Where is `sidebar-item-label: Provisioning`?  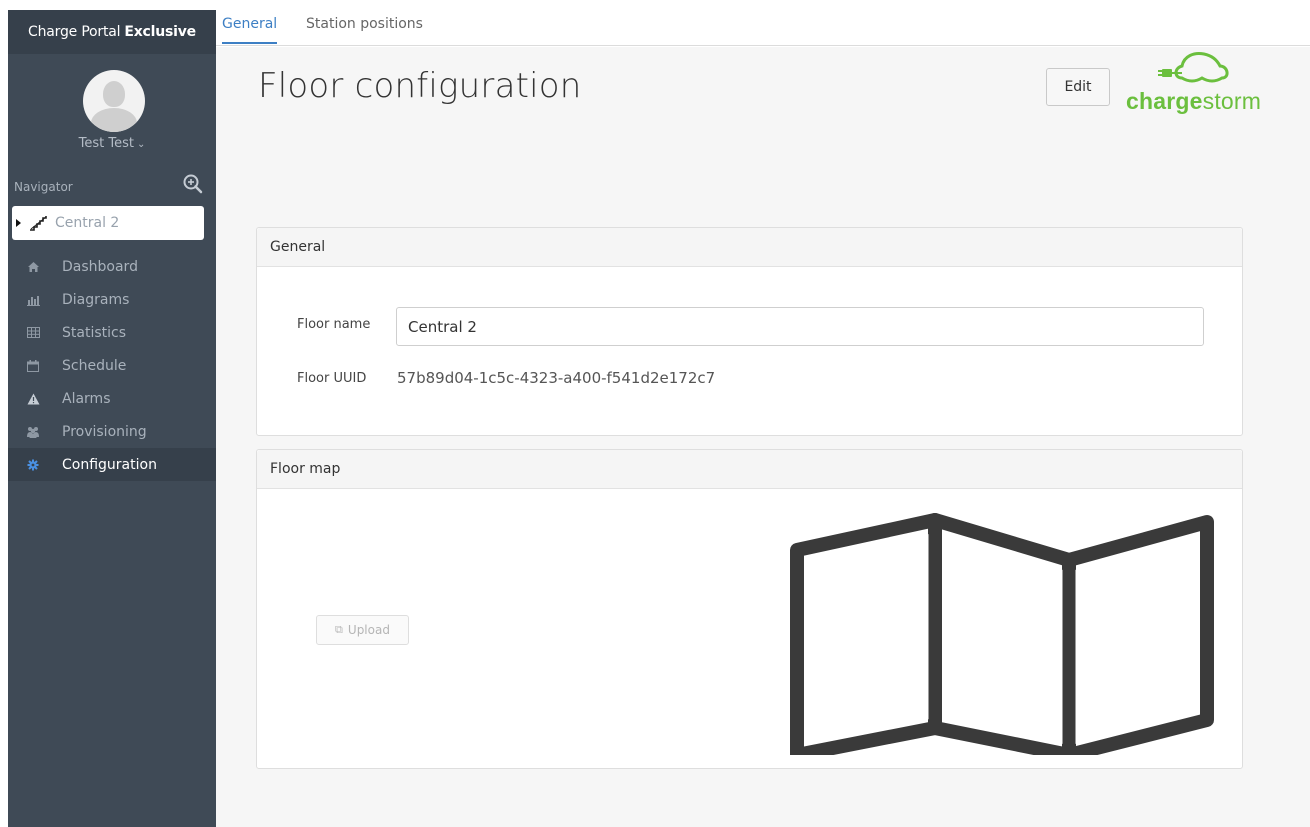
sidebar-item-label: Provisioning is located at coordinates (104, 431).